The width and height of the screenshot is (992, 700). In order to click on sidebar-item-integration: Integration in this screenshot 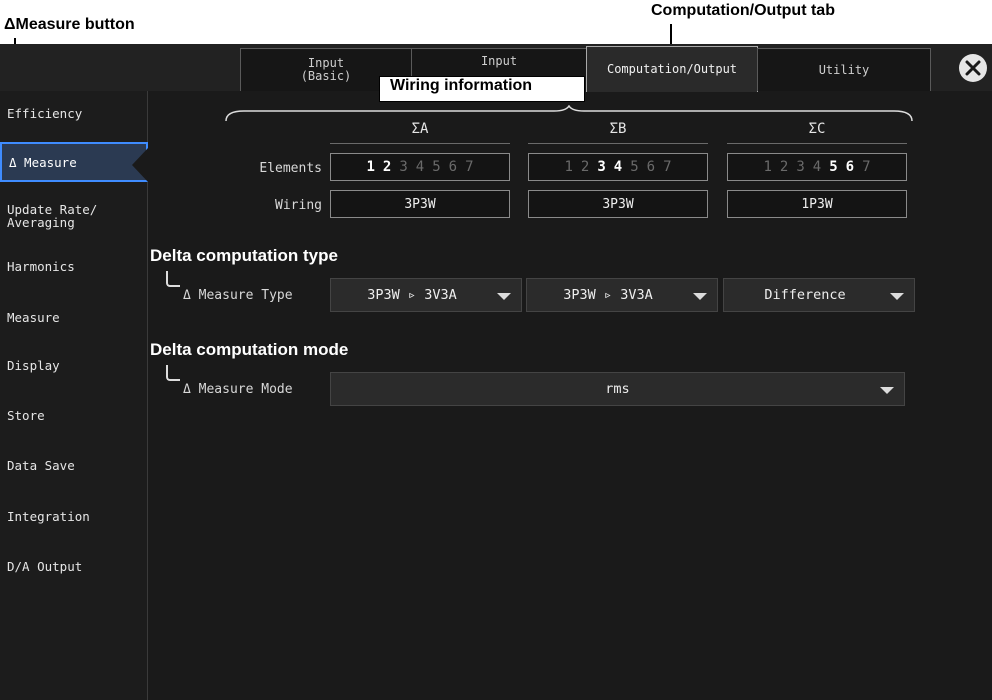, I will do `click(74, 516)`.